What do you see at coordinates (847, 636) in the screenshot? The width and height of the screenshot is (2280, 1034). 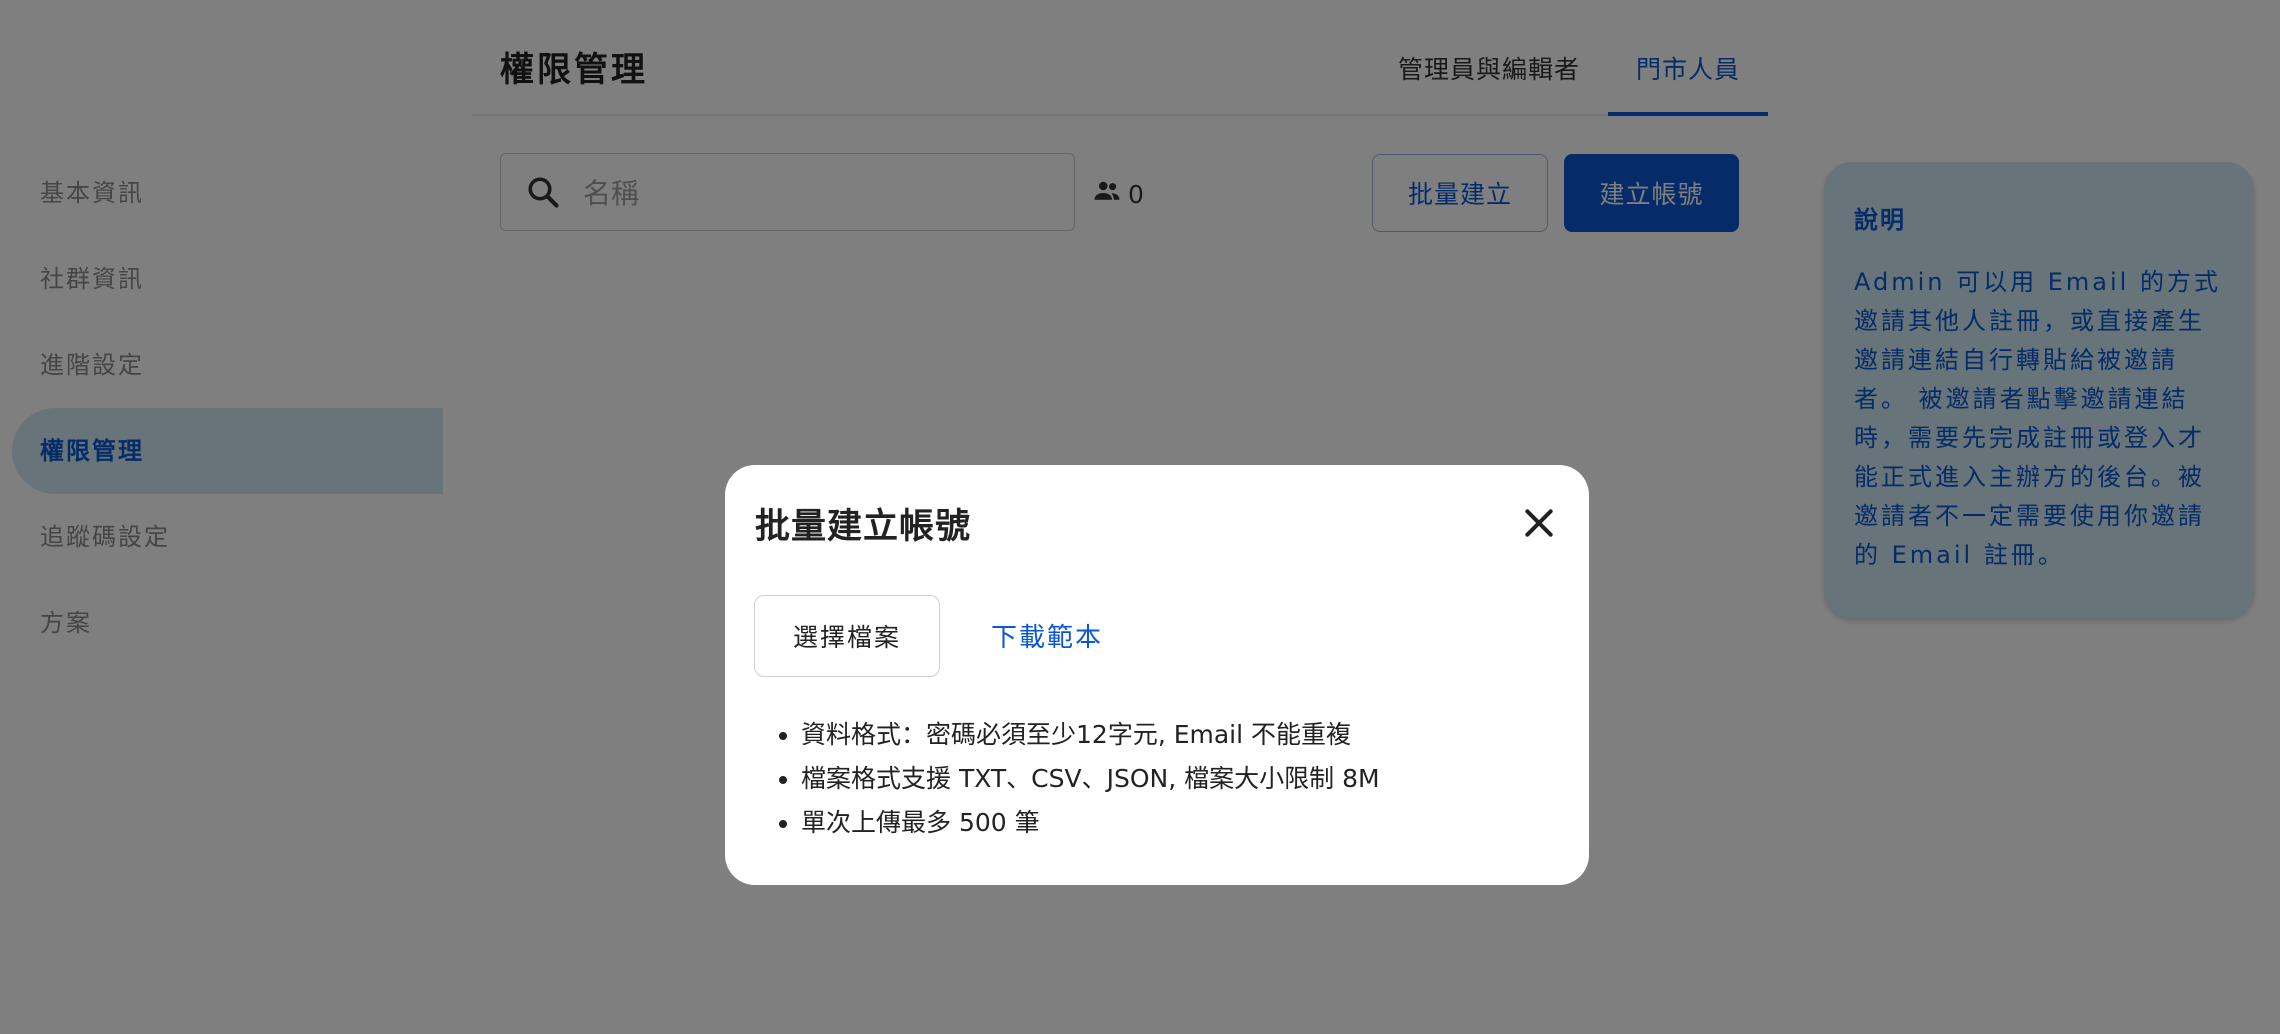 I see `choose-file-button: 選擇檔案` at bounding box center [847, 636].